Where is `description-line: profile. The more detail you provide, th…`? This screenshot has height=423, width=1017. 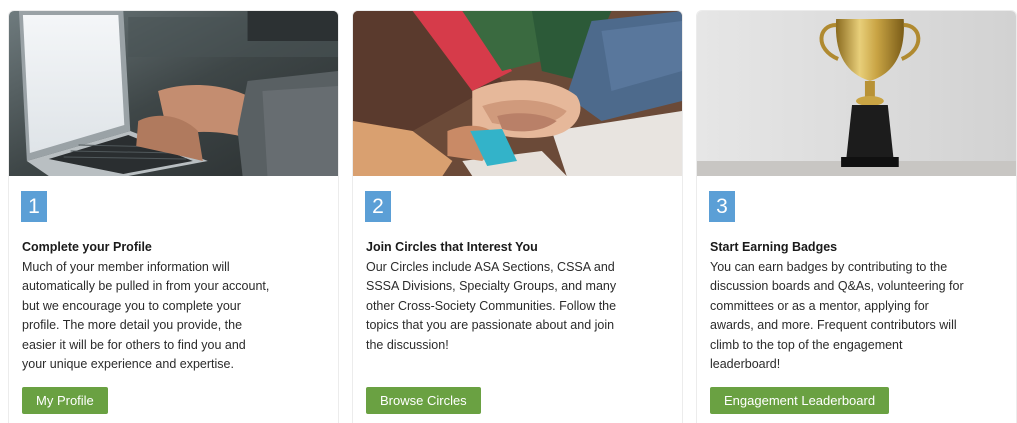 description-line: profile. The more detail you provide, th… is located at coordinates (132, 325).